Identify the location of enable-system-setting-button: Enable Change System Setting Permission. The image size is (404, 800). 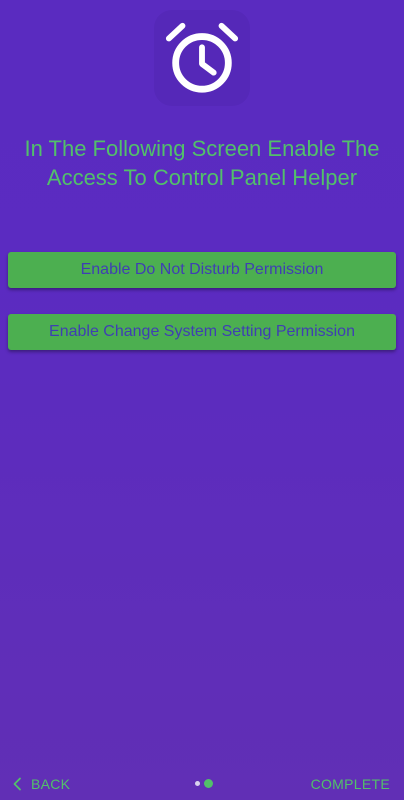
(202, 332).